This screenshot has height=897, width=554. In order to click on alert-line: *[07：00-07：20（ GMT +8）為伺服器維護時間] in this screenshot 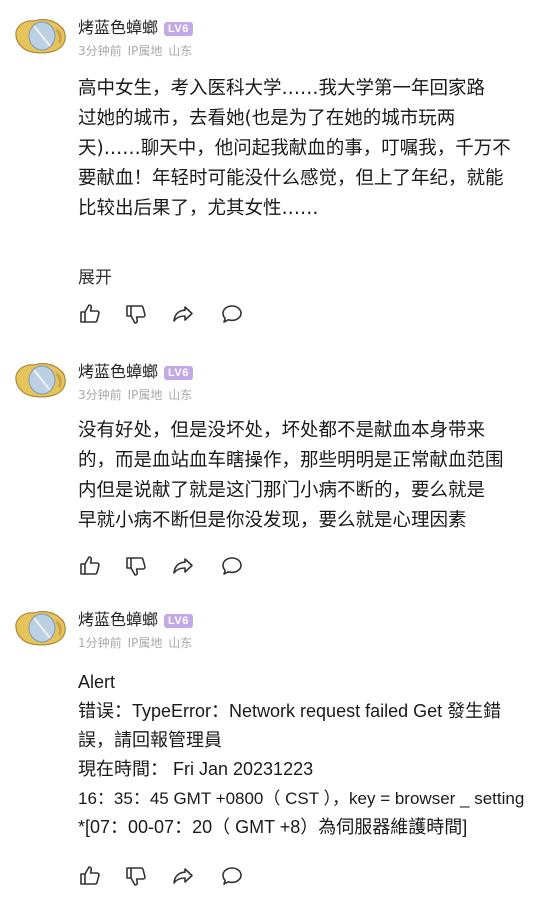, I will do `click(273, 827)`.